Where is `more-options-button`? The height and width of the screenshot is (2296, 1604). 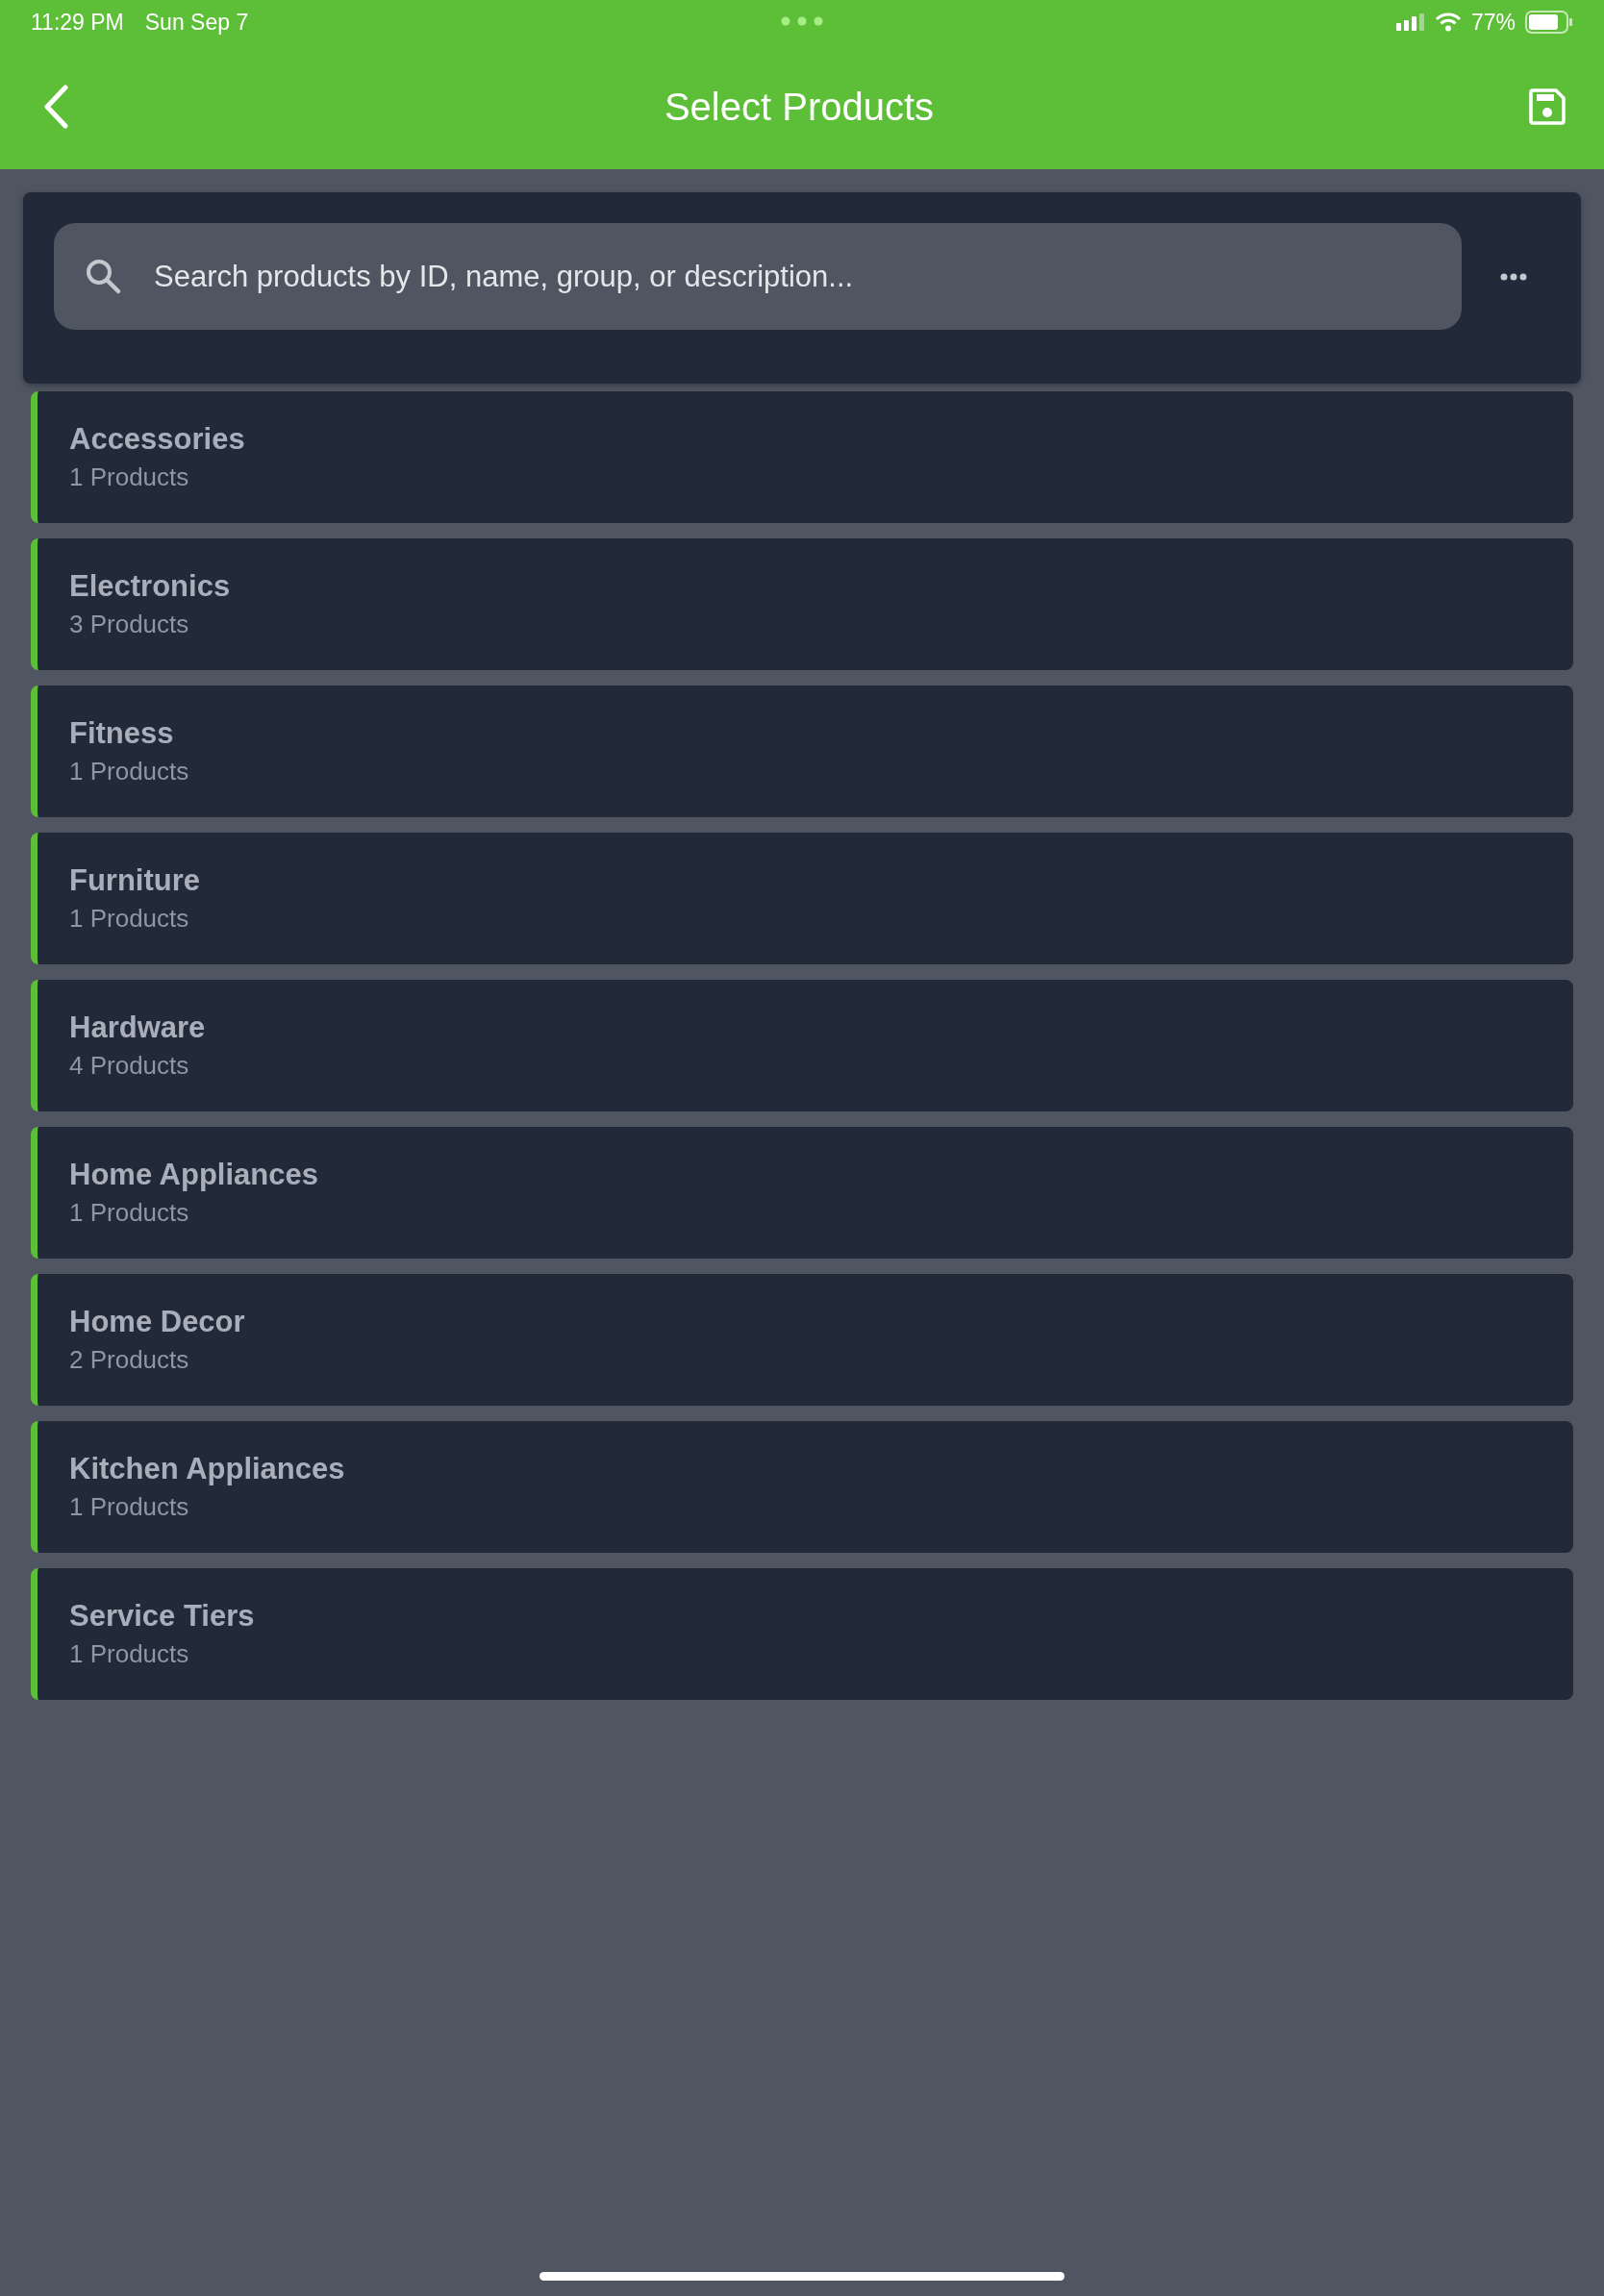 more-options-button is located at coordinates (1513, 276).